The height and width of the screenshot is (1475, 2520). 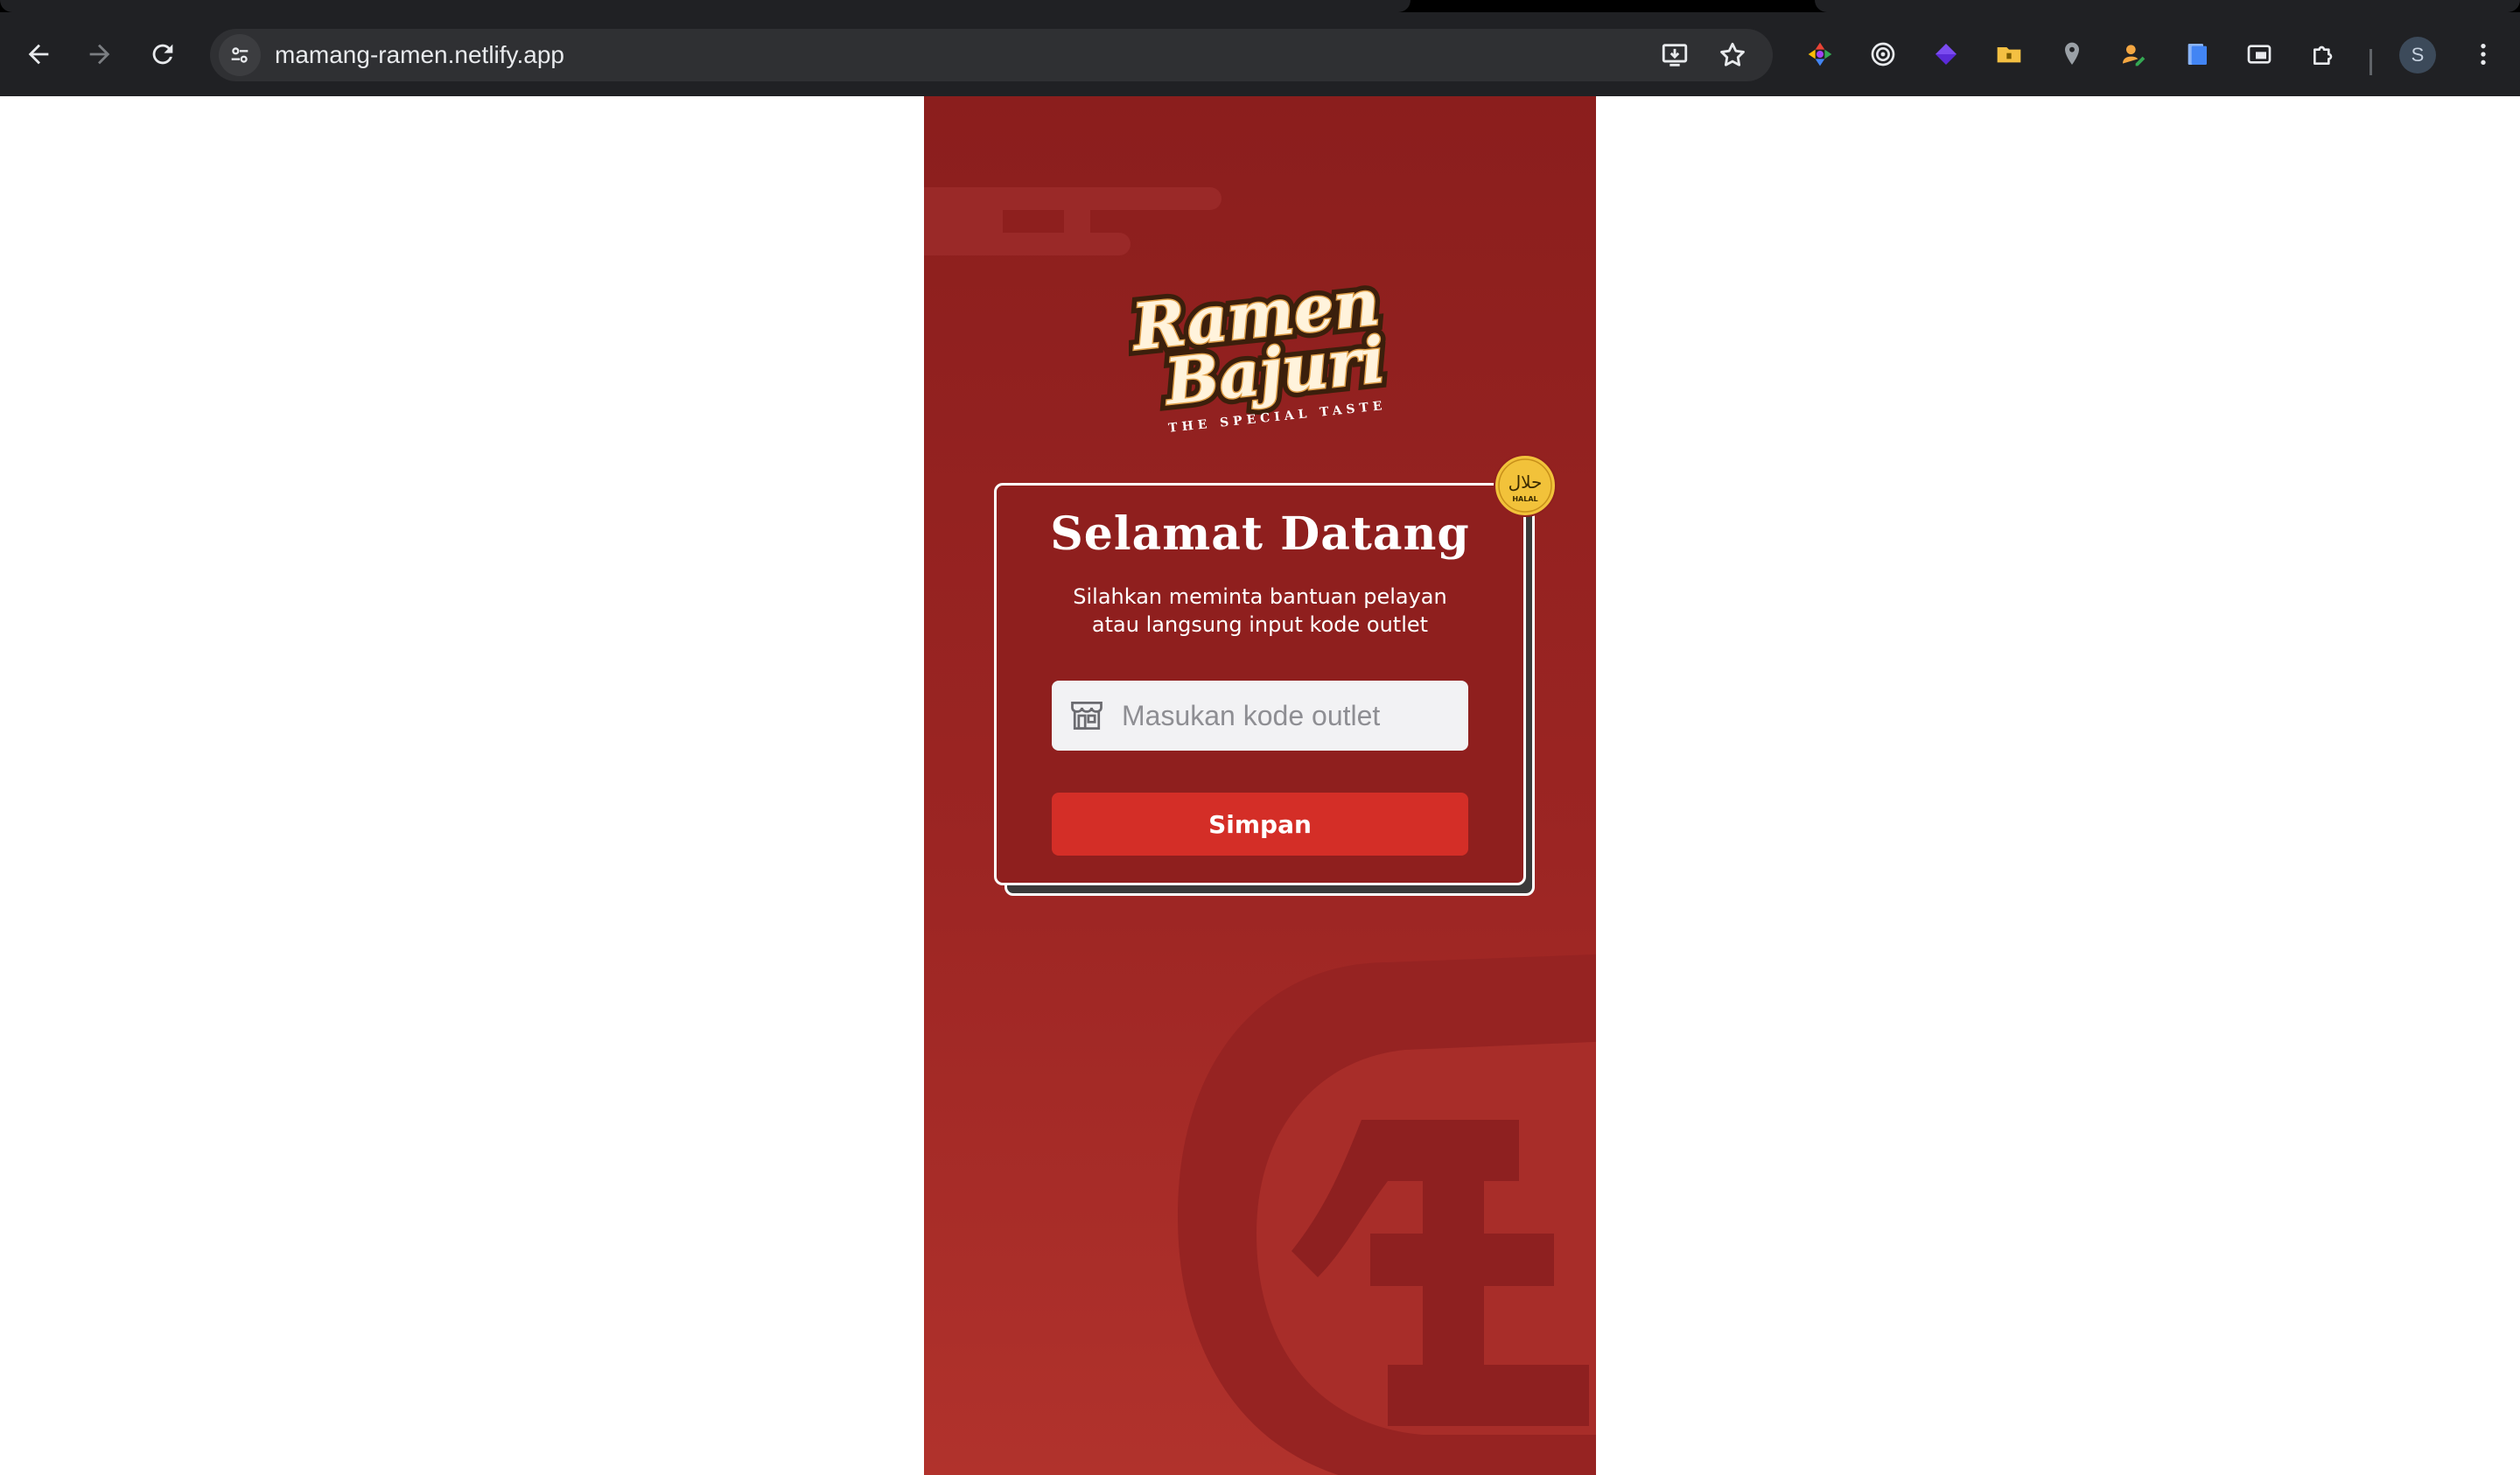 I want to click on diamond-icon, so click(x=1946, y=54).